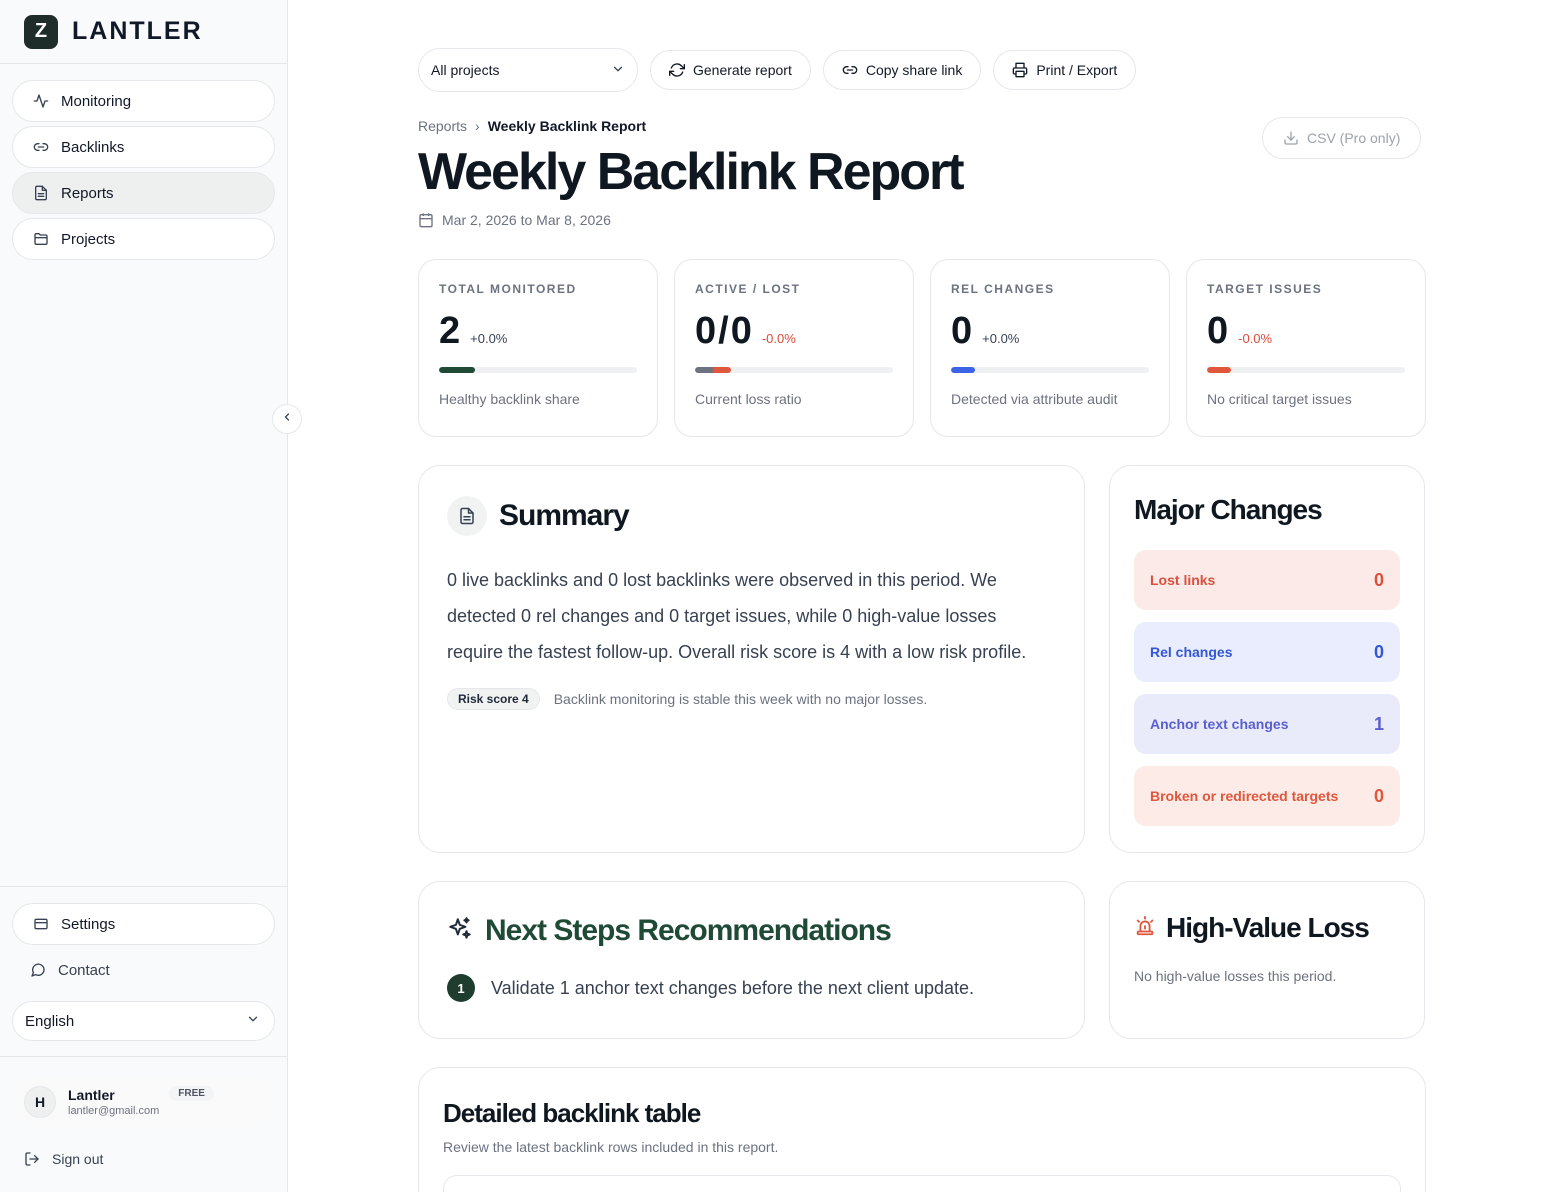  What do you see at coordinates (742, 70) in the screenshot?
I see `generate-report-label: Generate report` at bounding box center [742, 70].